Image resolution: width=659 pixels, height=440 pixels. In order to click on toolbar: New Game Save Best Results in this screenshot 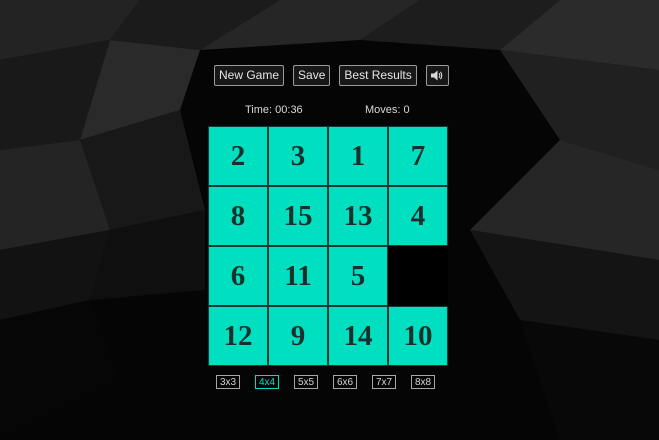, I will do `click(331, 75)`.